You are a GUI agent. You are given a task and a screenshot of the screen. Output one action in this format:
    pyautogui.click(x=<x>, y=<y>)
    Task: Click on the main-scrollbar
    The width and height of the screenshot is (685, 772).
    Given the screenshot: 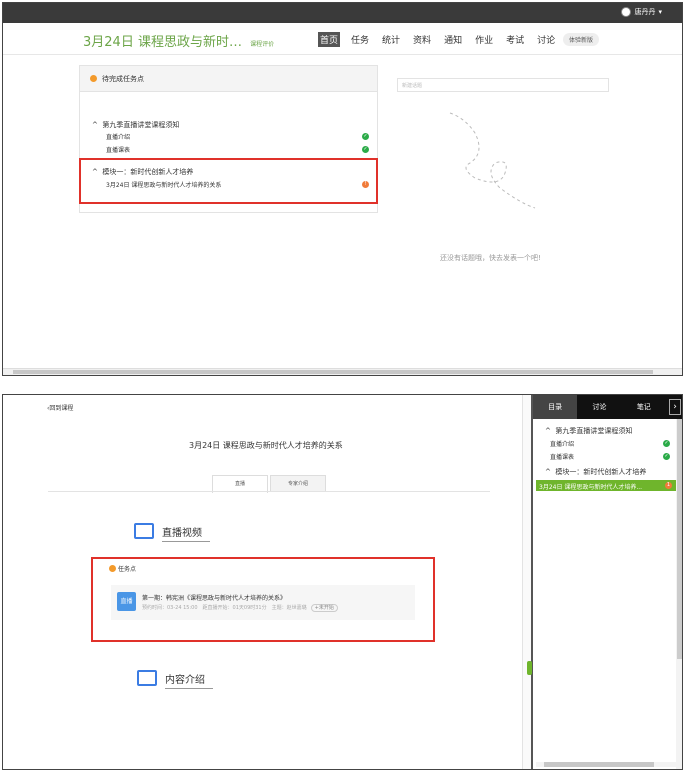 What is the action you would take?
    pyautogui.click(x=526, y=582)
    